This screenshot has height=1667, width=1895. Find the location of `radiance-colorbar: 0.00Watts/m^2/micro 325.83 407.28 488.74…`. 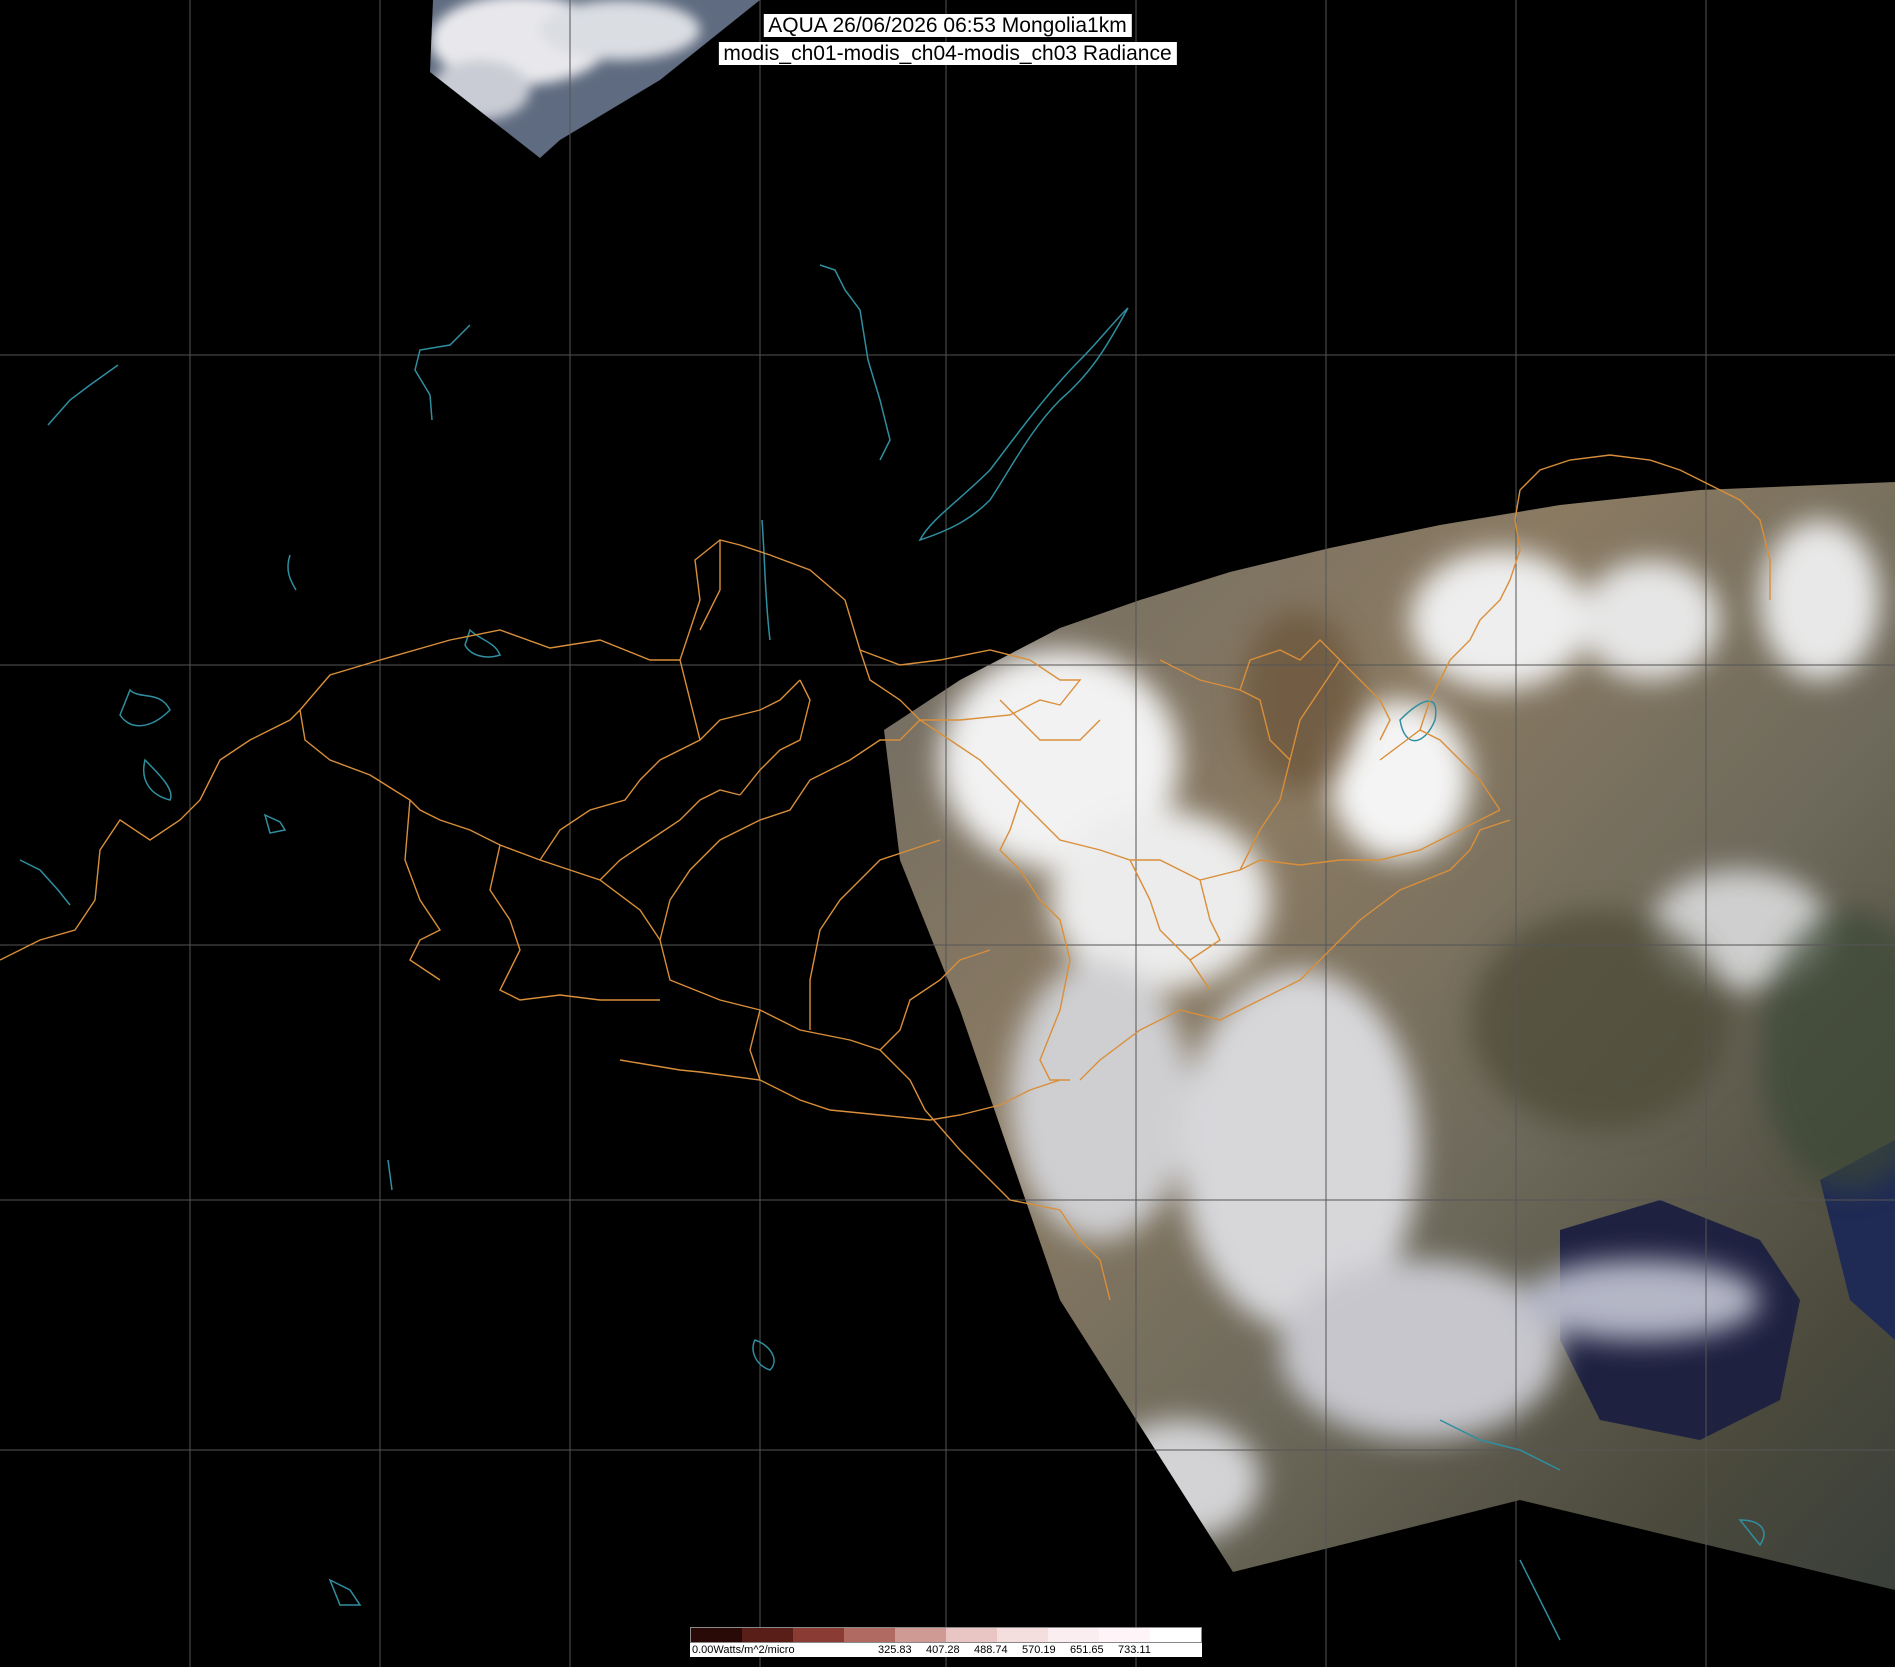

radiance-colorbar: 0.00Watts/m^2/micro 325.83 407.28 488.74… is located at coordinates (946, 1642).